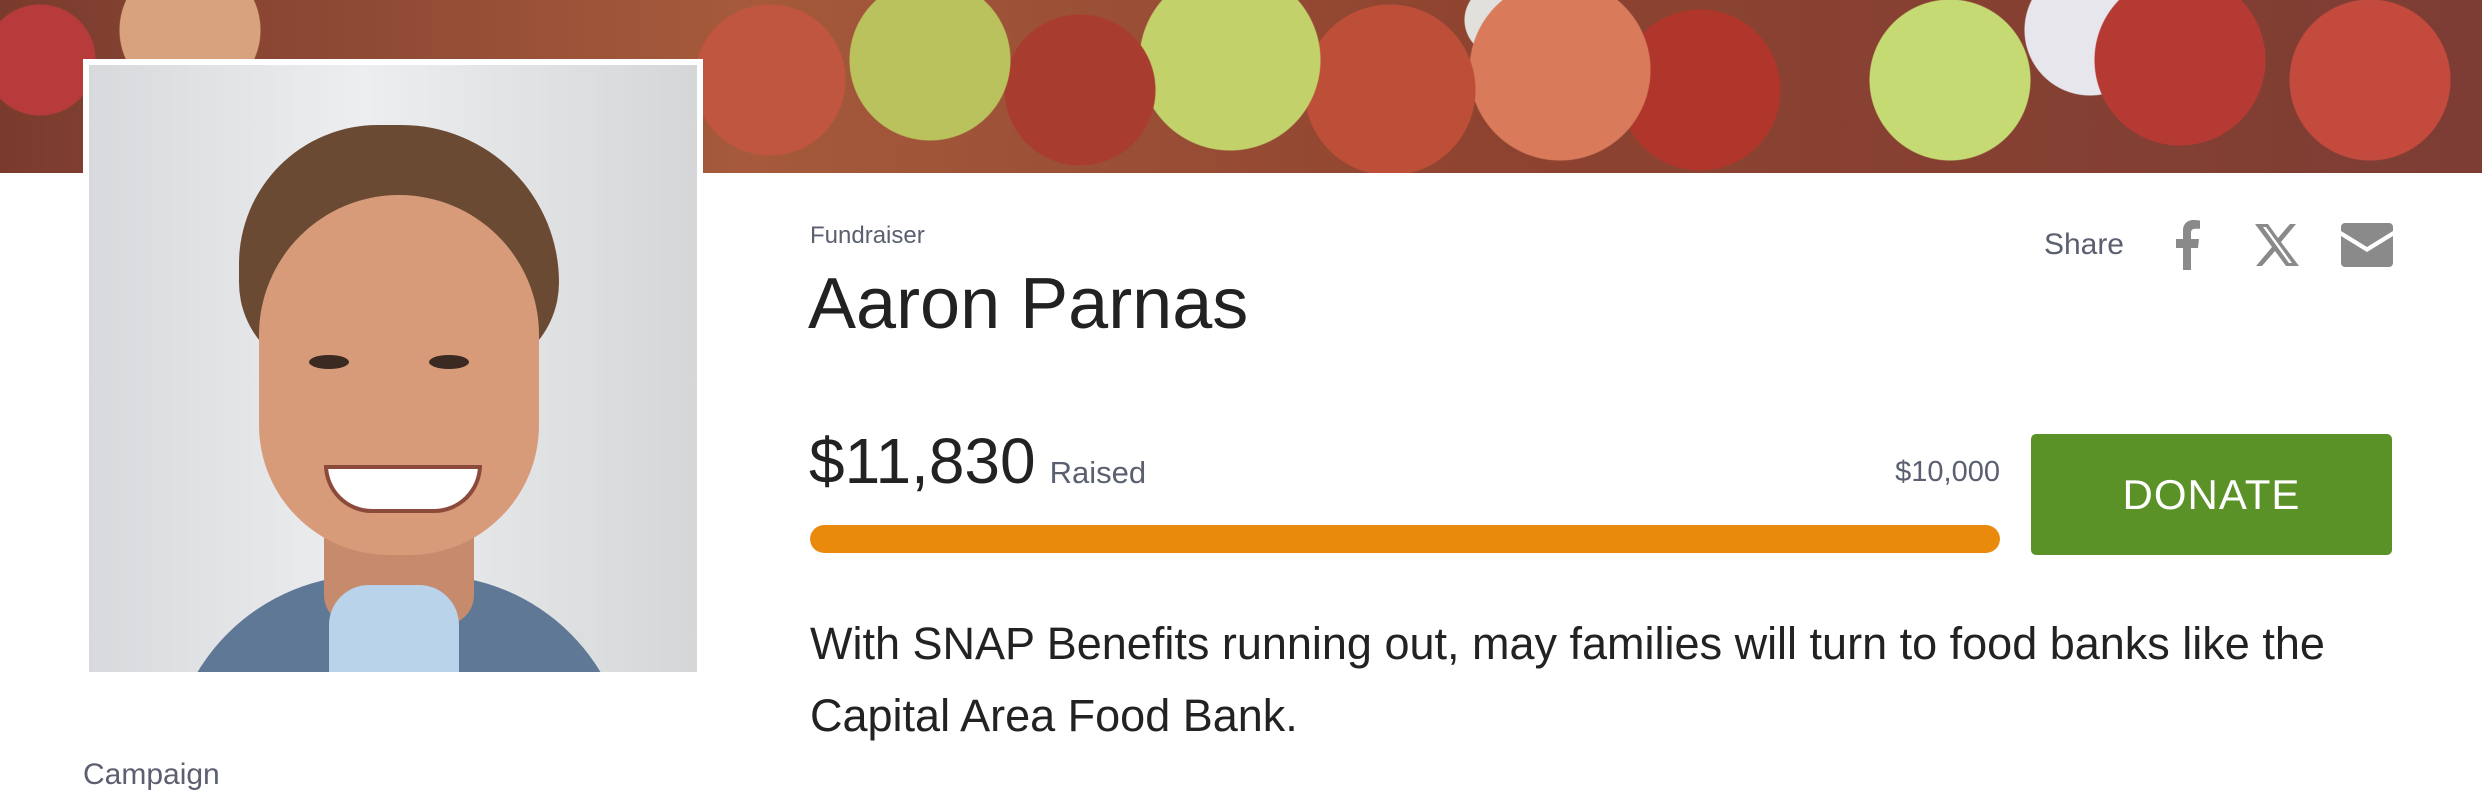  Describe the element at coordinates (867, 235) in the screenshot. I see `fundraiser-eyebrow: Fundraiser` at that location.